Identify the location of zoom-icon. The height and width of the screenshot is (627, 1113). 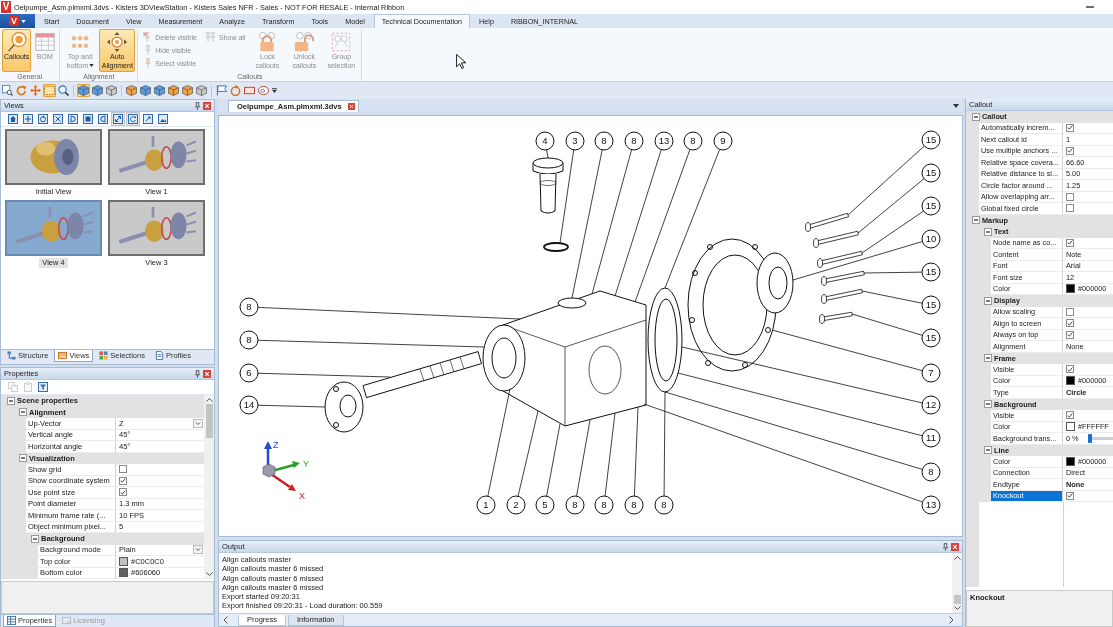
(63, 90).